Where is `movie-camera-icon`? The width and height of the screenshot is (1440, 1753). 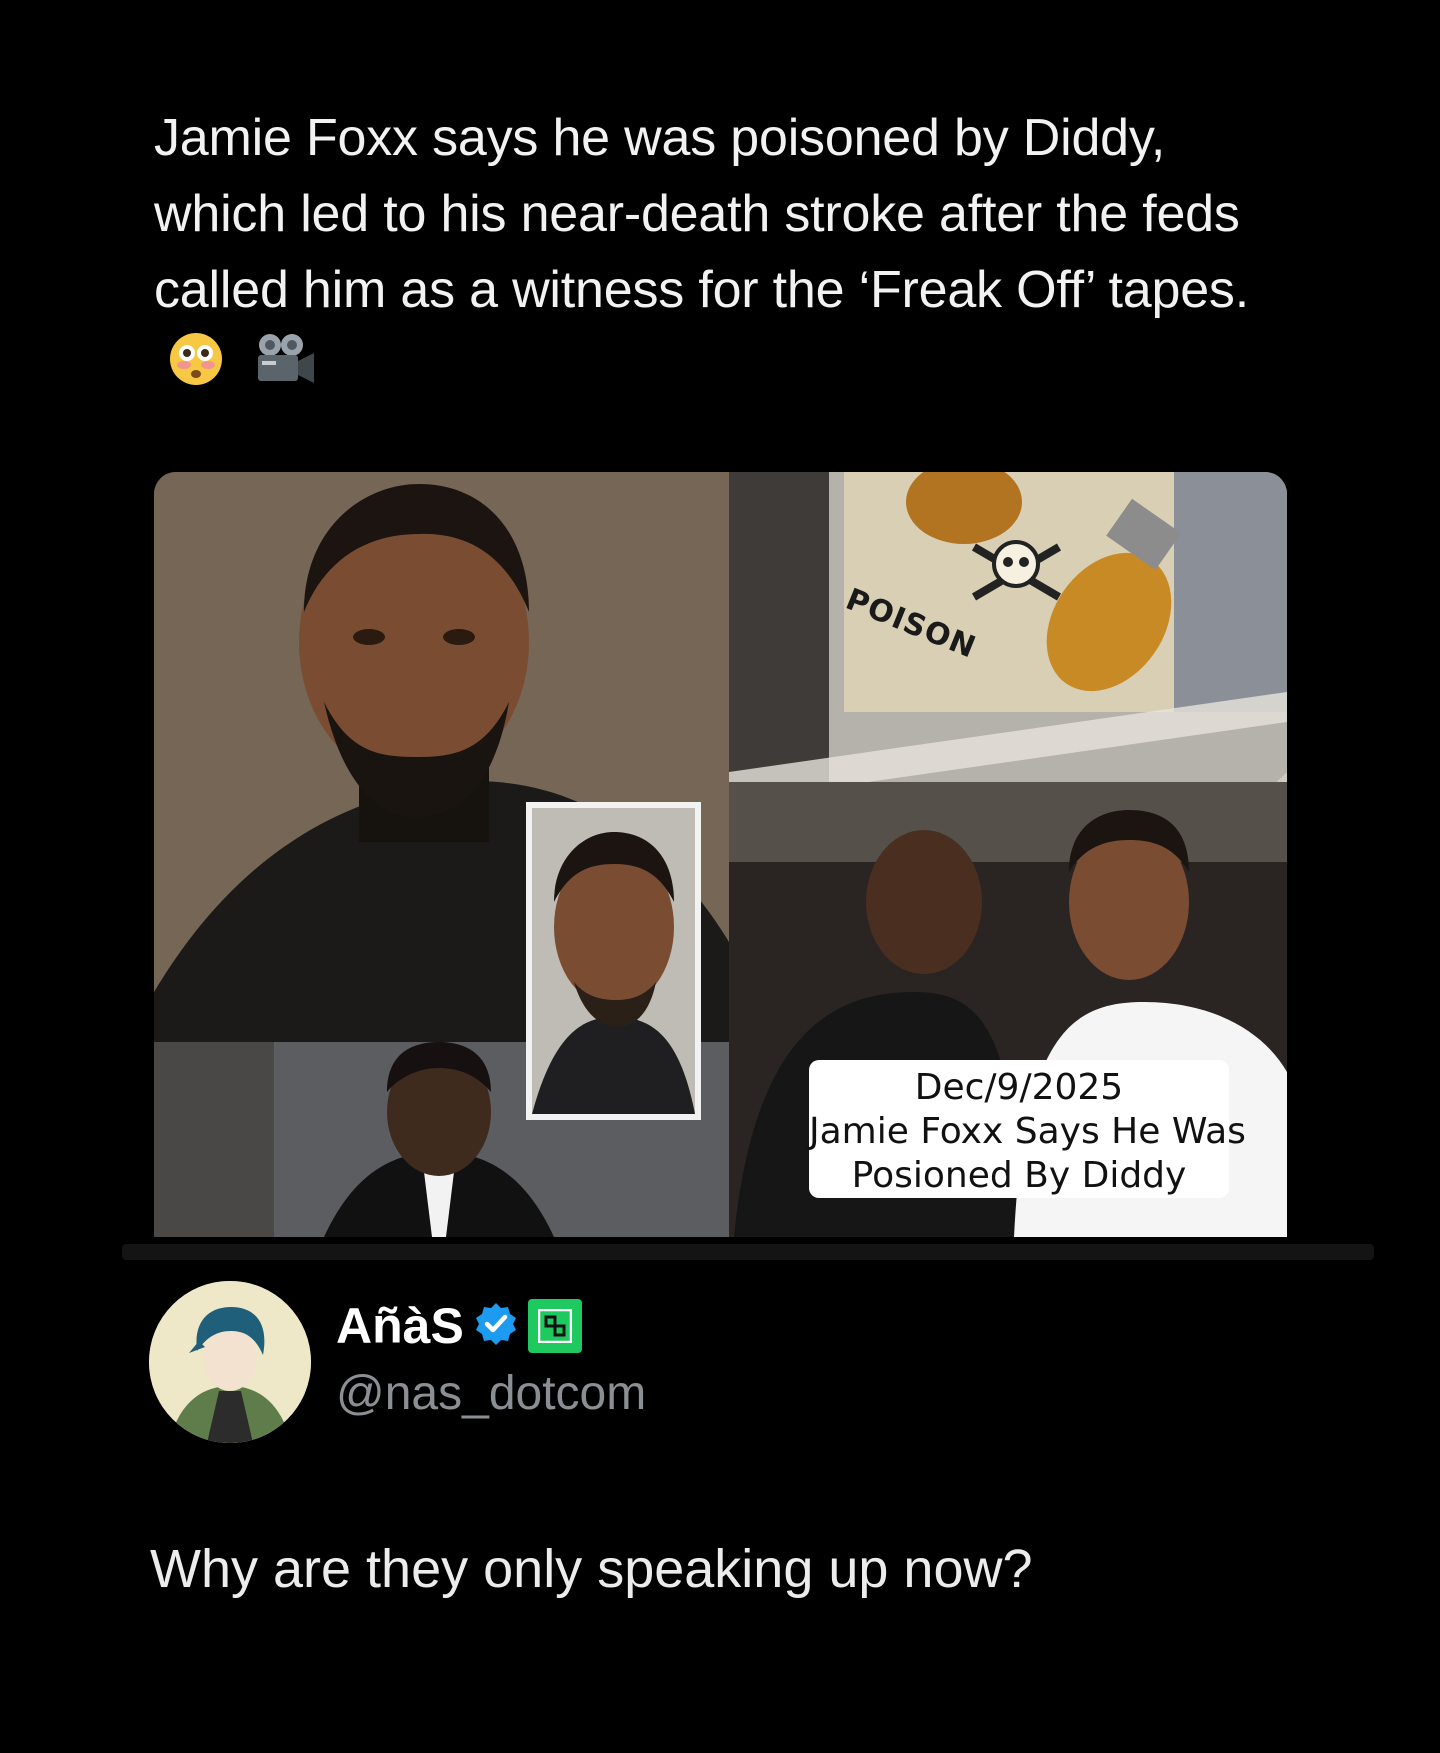
movie-camera-icon is located at coordinates (284, 369).